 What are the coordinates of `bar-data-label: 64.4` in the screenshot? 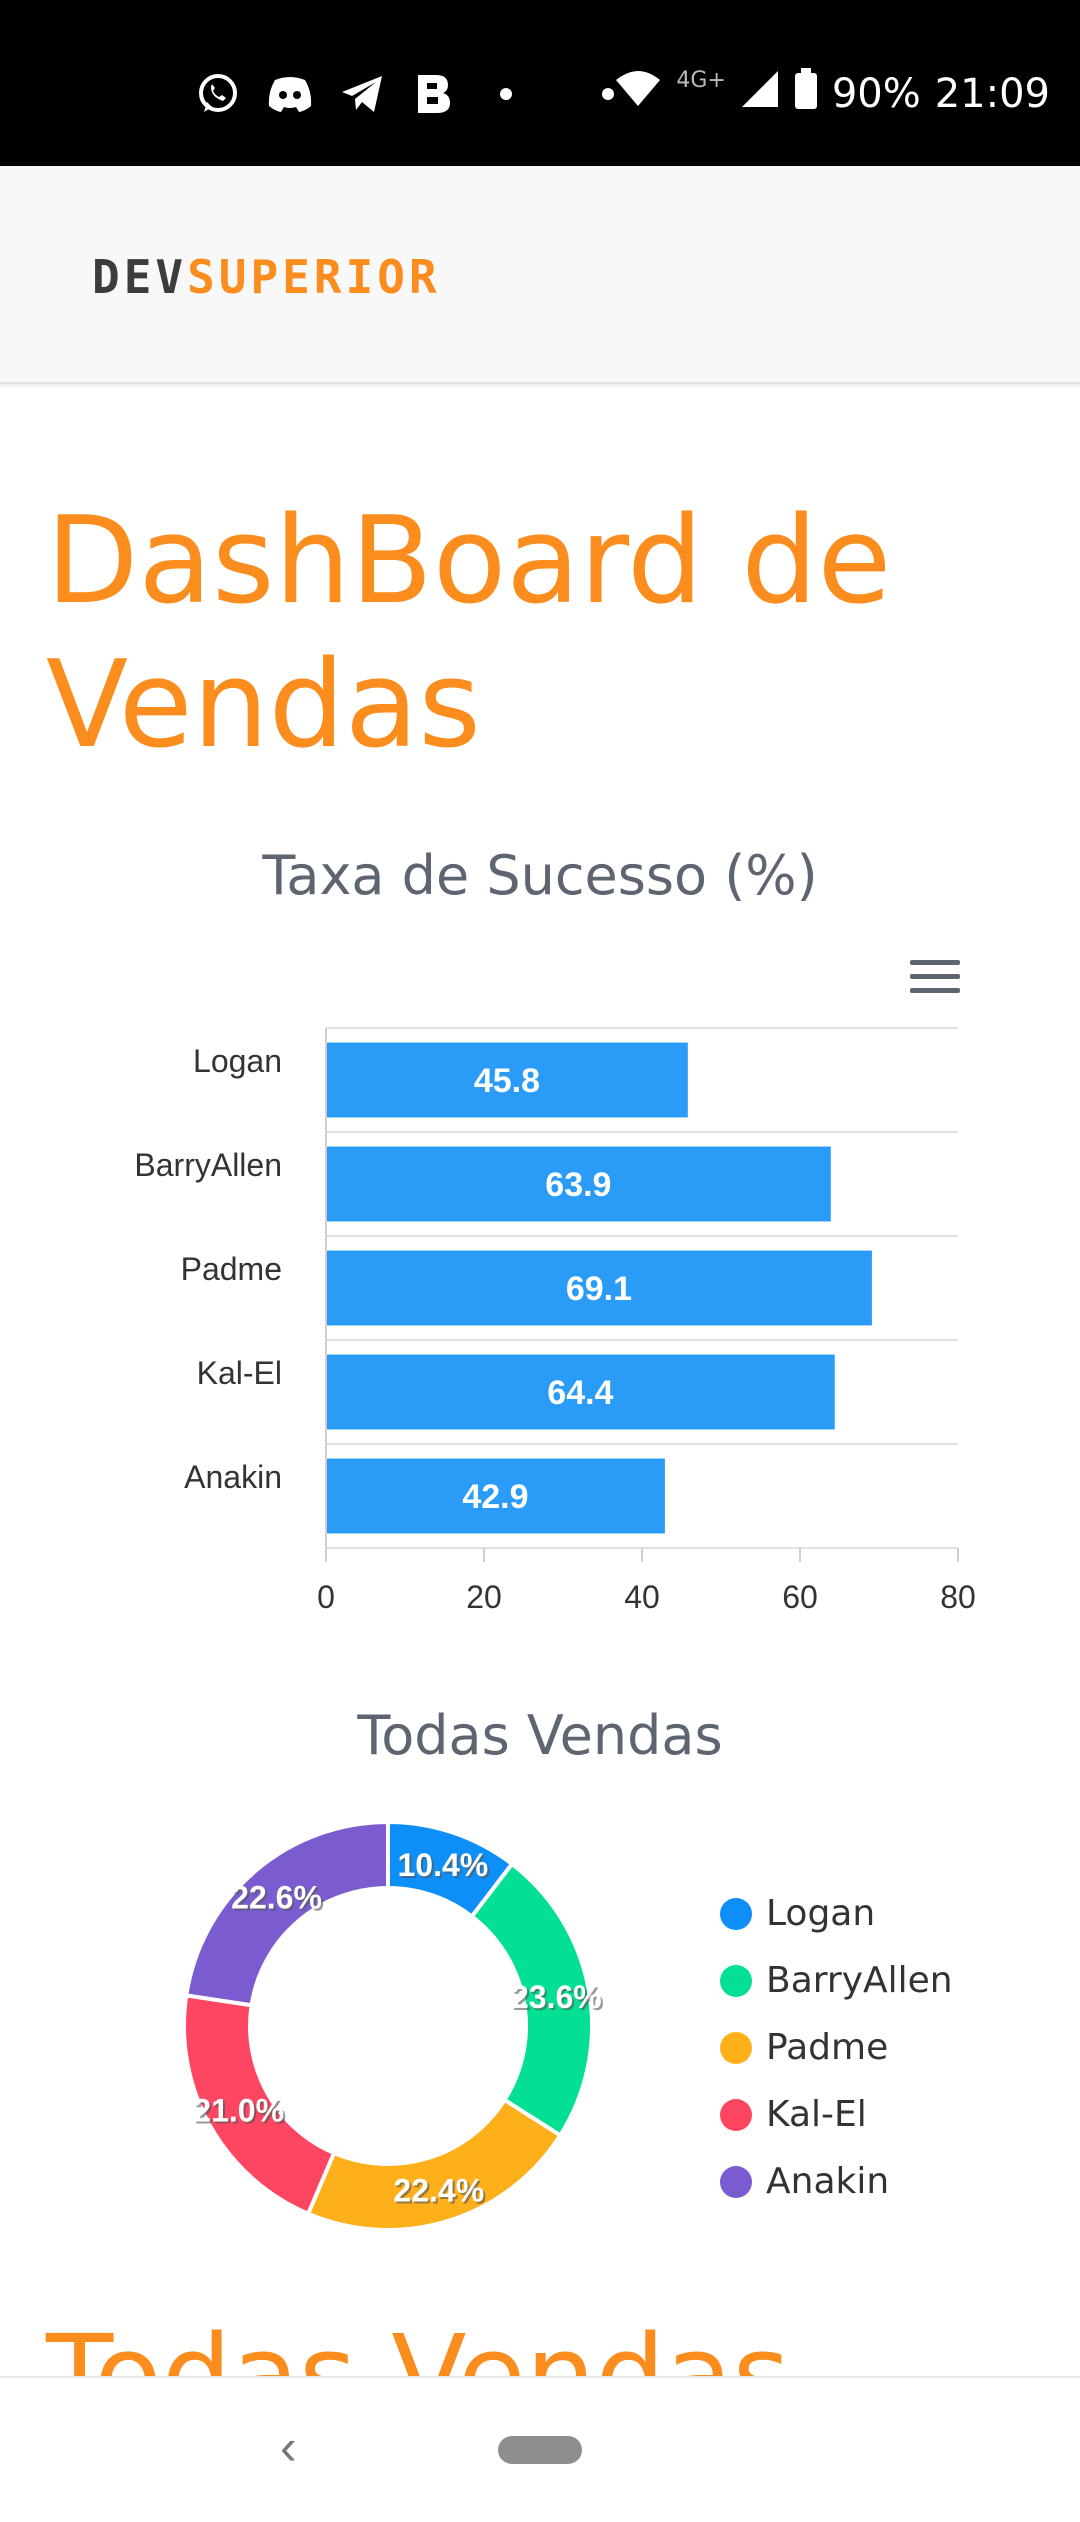 It's located at (580, 1393).